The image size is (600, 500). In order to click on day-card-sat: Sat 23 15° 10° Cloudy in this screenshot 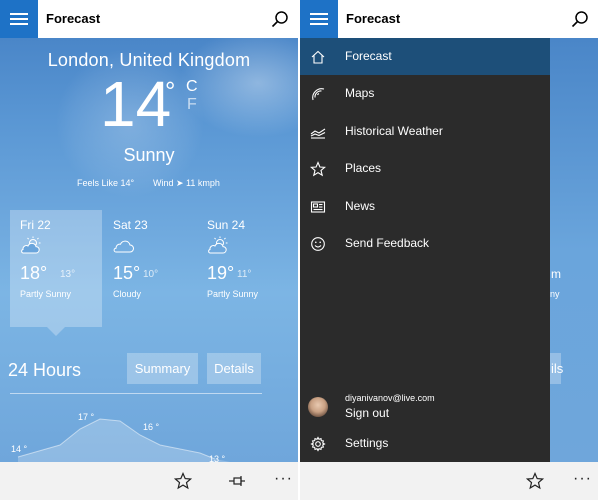, I will do `click(149, 268)`.